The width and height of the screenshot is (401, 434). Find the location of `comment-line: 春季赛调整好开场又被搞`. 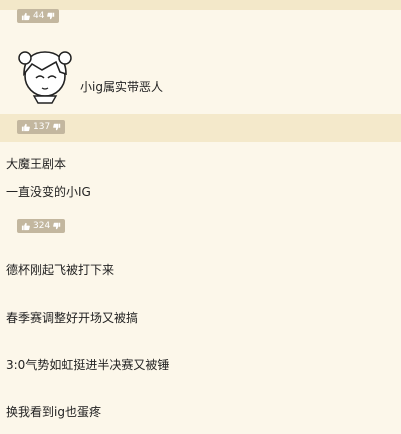

comment-line: 春季赛调整好开场又被搞 is located at coordinates (72, 318).